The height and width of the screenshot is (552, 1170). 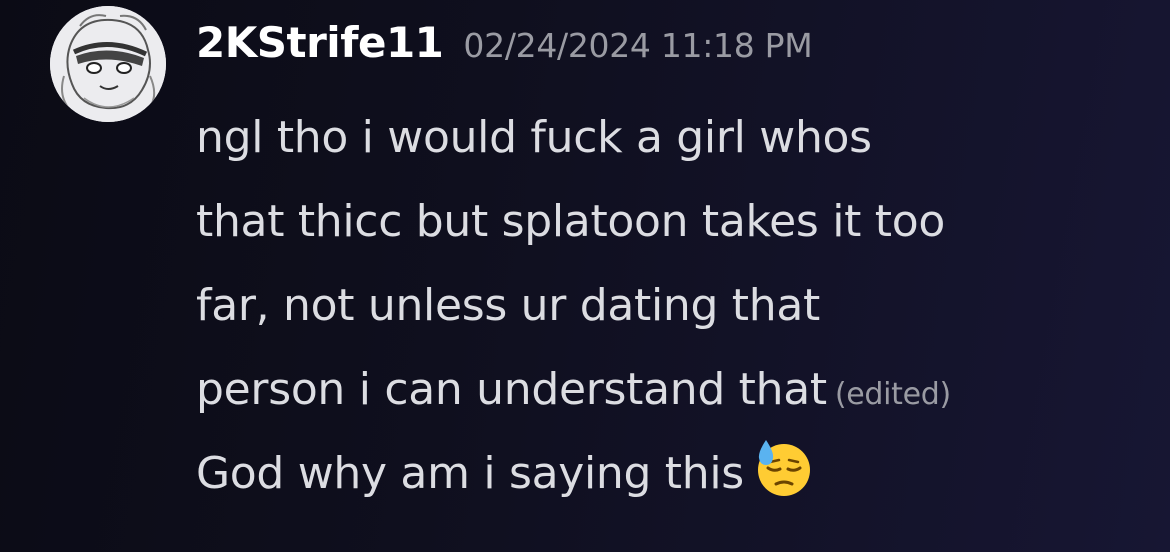 I want to click on followup-message-line: God why am i saying this, so click(x=676, y=474).